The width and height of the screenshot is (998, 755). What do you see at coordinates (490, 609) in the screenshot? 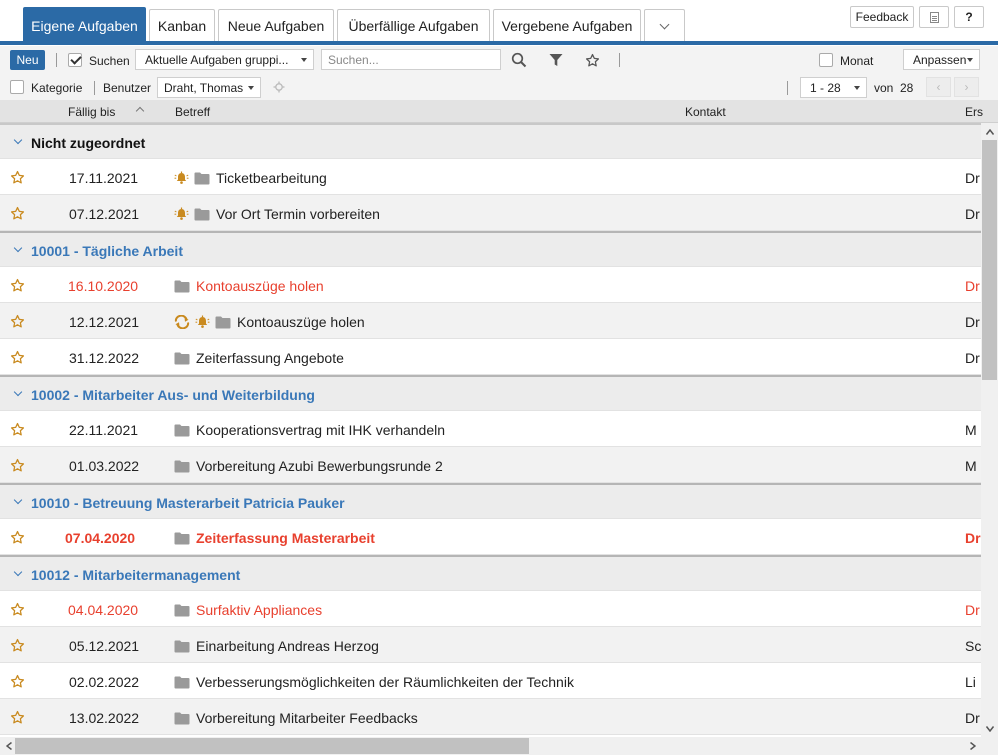
I see `task-row: 04.04.2020 Surfaktiv Appliances Dr` at bounding box center [490, 609].